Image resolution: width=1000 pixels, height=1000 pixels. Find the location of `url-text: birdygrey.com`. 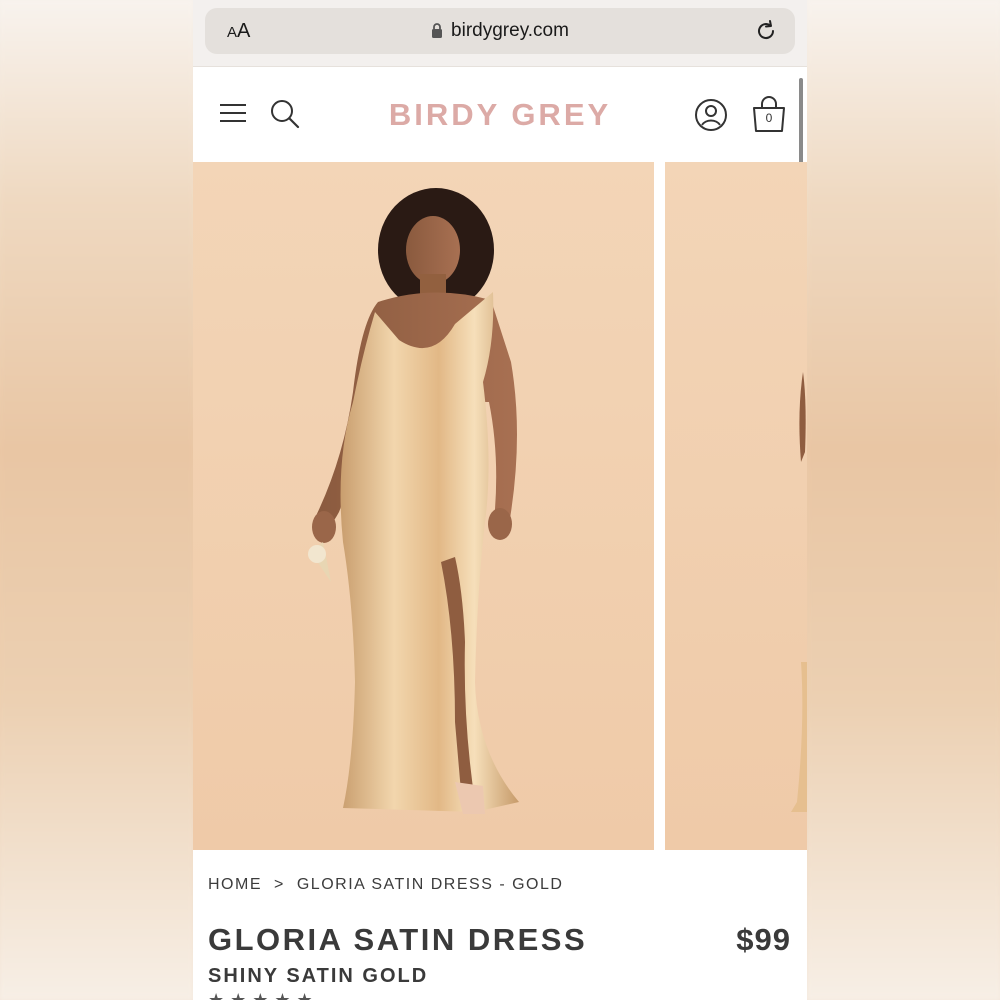

url-text: birdygrey.com is located at coordinates (510, 30).